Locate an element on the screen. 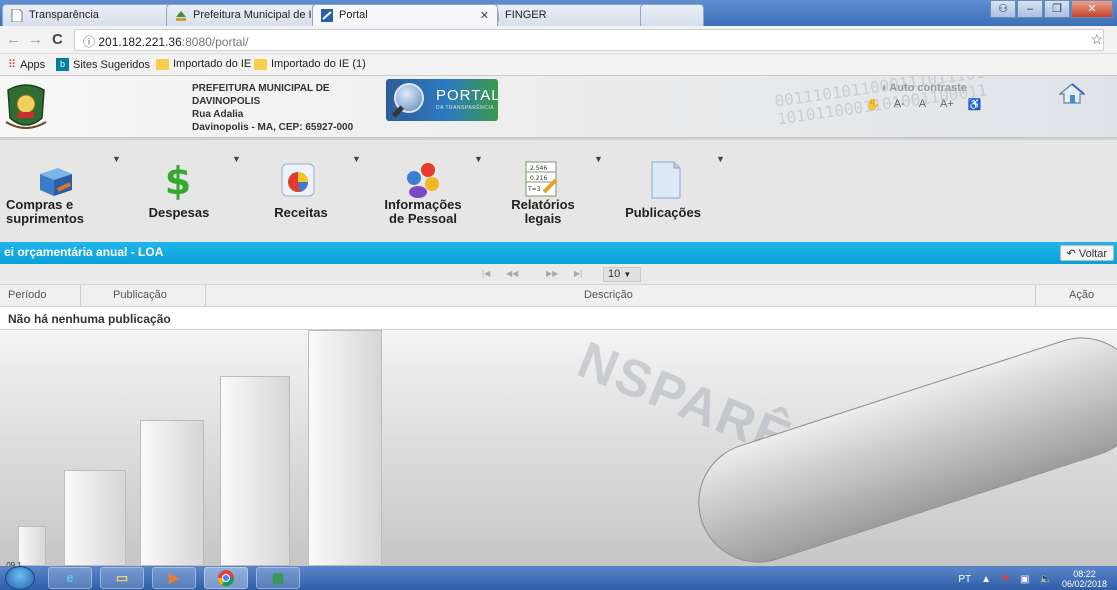 The image size is (1117, 590). menu-relatorios-legais: ▼ 2.546 0.216 T=3 Relatórios legais is located at coordinates (545, 192).